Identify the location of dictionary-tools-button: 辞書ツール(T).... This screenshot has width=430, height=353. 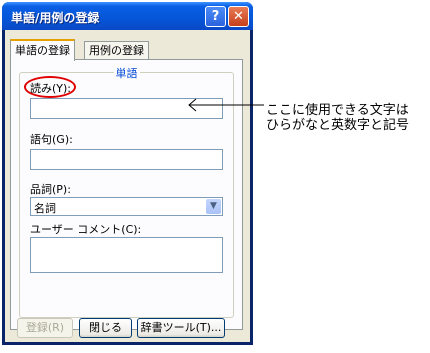
(181, 328).